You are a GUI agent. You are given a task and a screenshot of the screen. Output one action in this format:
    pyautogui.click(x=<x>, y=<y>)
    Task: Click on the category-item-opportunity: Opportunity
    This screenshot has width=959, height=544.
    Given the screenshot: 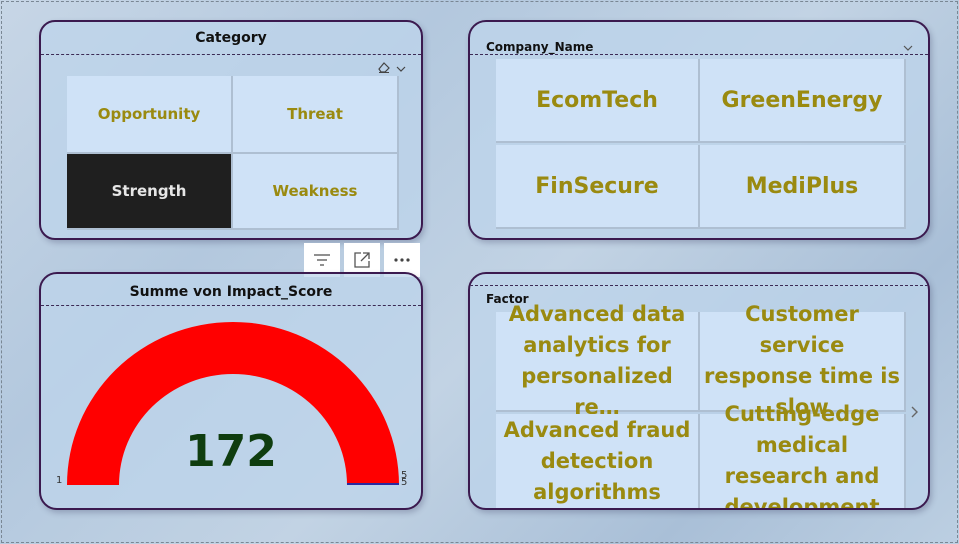 What is the action you would take?
    pyautogui.click(x=150, y=115)
    